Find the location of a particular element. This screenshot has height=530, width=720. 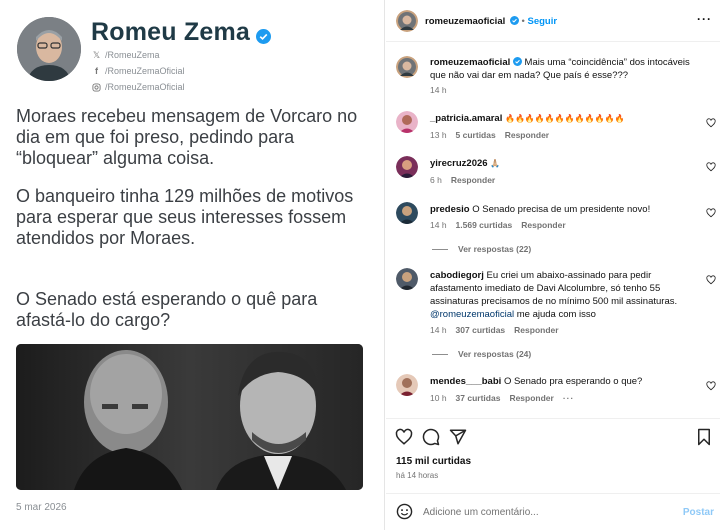

comment-meta: 13 h 5 curtidas Responder is located at coordinates (489, 135).